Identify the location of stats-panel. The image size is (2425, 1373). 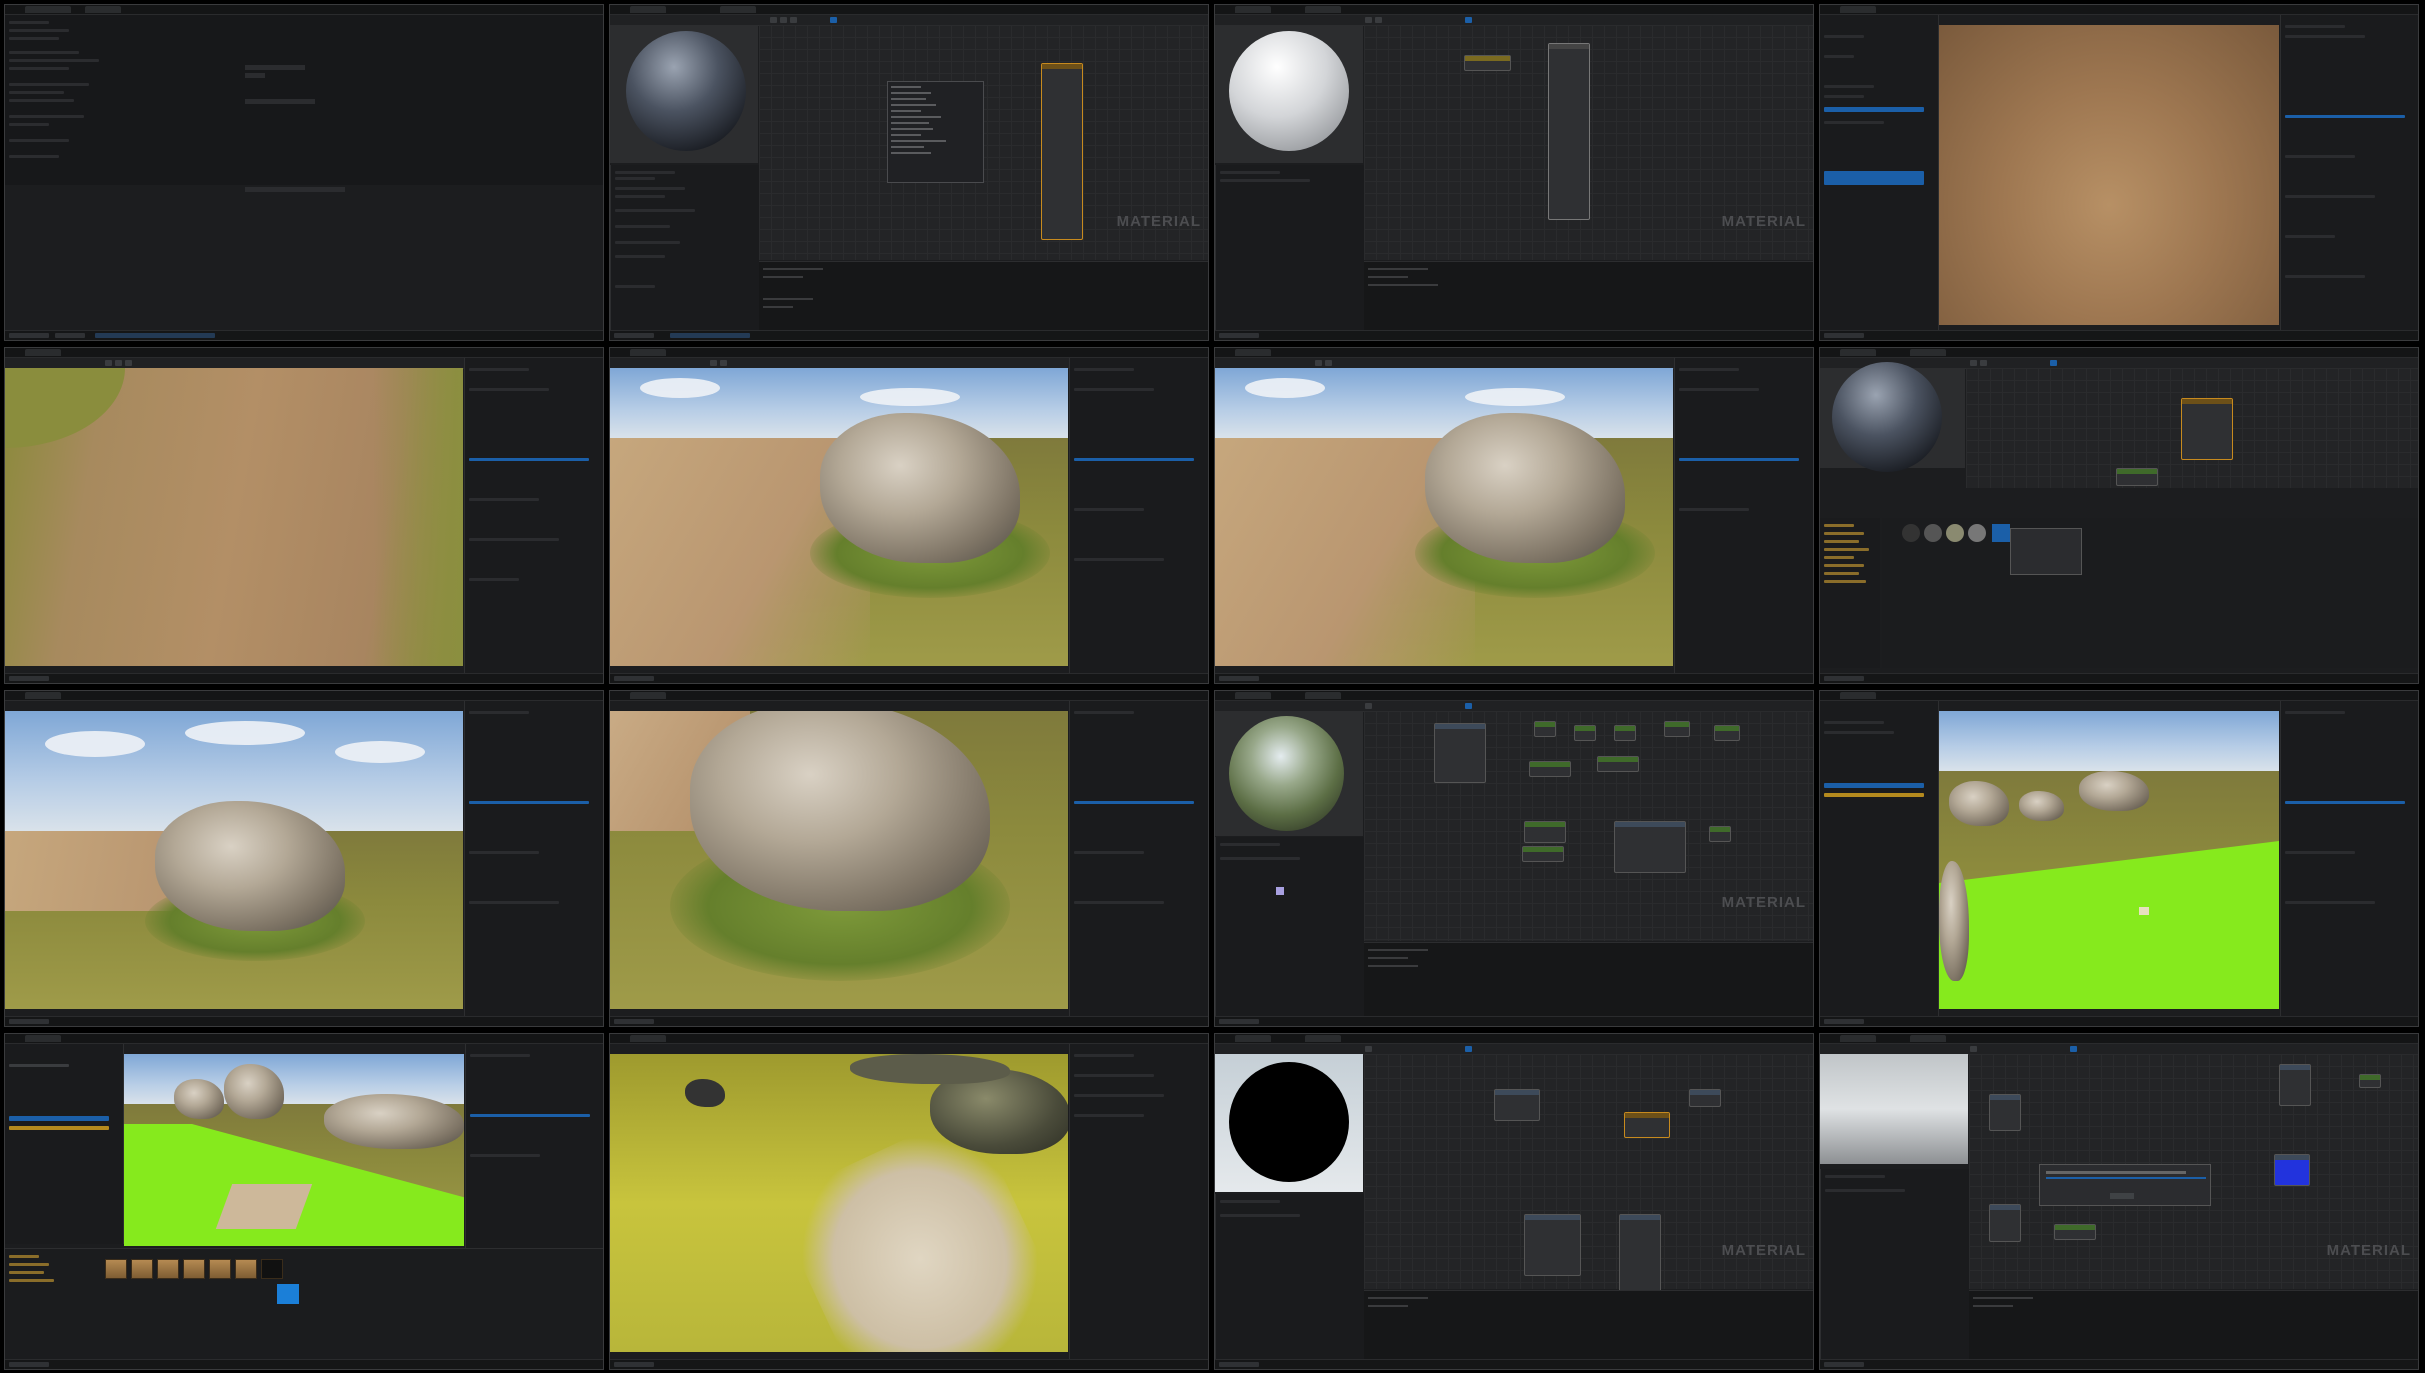
(1588, 1325).